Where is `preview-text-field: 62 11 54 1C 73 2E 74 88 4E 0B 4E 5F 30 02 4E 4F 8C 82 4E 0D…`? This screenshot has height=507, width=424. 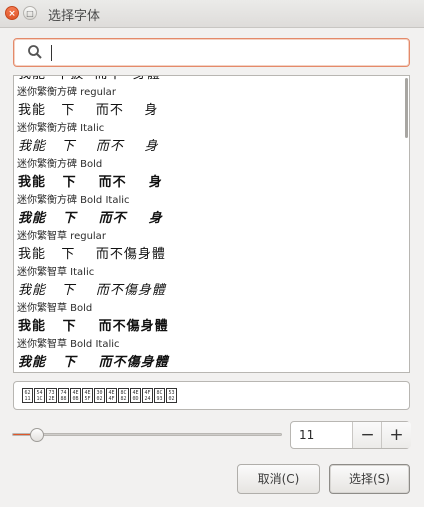
preview-text-field: 62 11 54 1C 73 2E 74 88 4E 0B 4E 5F 30 02 4E 4F 8C 82 4E 0D… is located at coordinates (211, 395).